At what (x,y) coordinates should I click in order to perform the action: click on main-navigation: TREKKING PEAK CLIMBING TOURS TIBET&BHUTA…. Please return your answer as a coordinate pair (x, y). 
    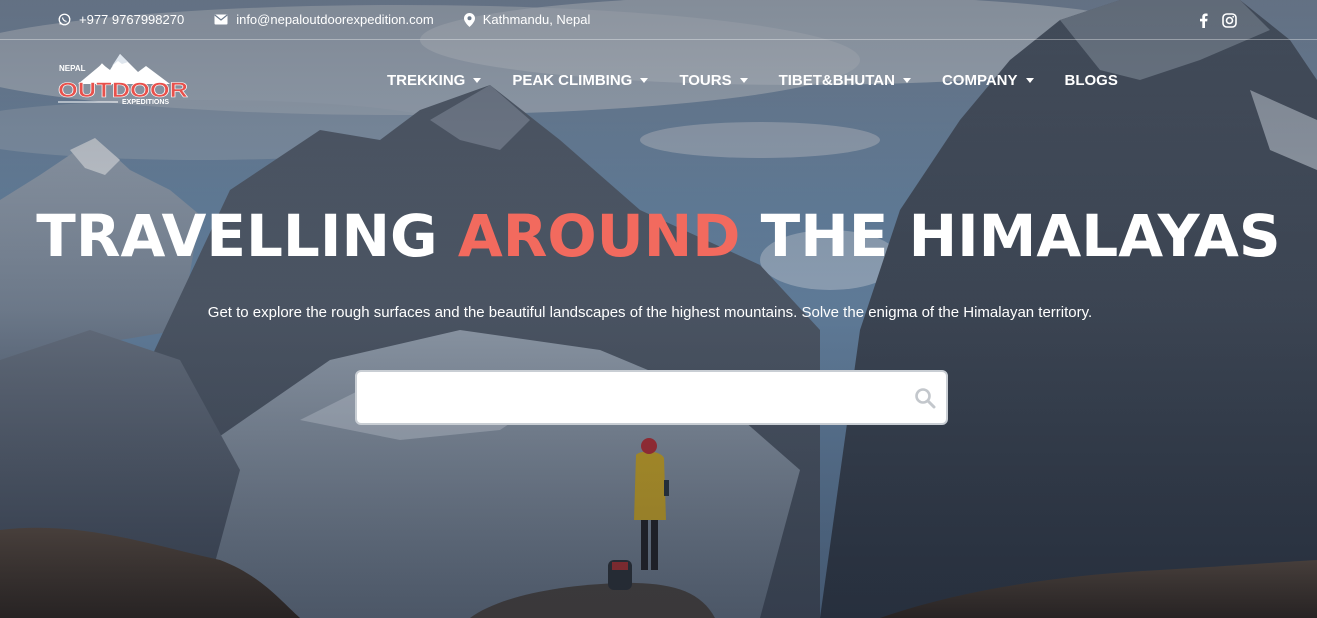
    Looking at the image, I should click on (768, 80).